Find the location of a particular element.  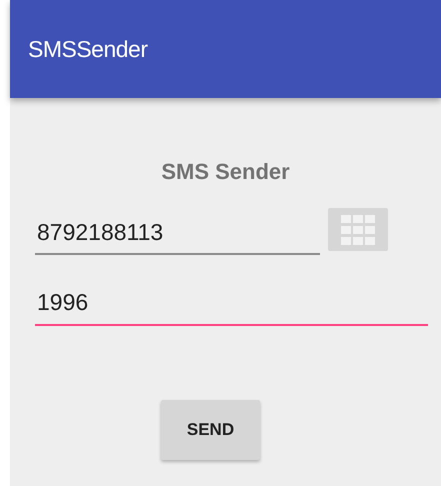

keypad-button is located at coordinates (358, 229).